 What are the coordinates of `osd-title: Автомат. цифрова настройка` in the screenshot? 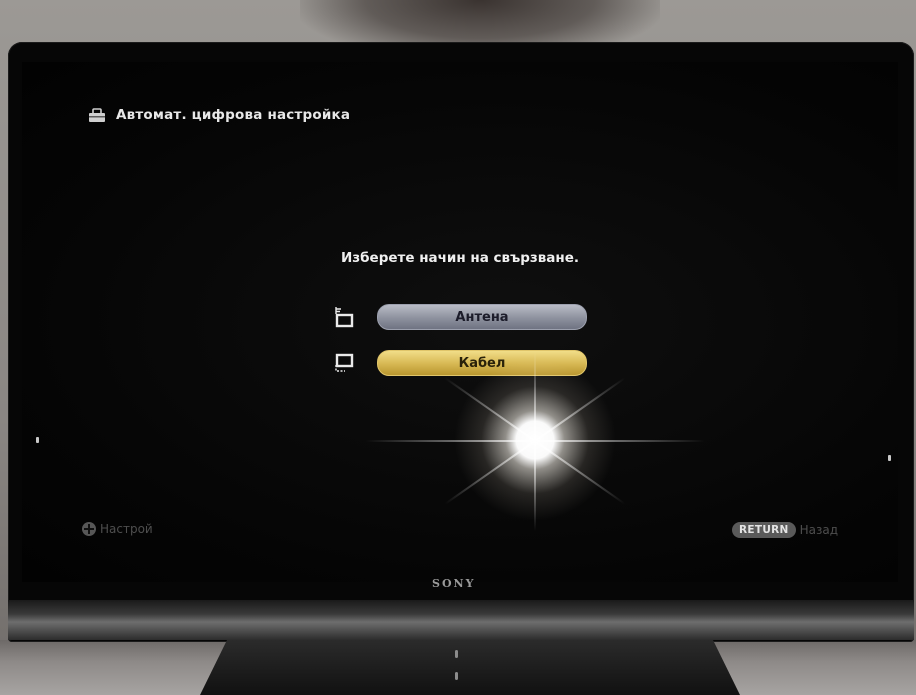 It's located at (233, 115).